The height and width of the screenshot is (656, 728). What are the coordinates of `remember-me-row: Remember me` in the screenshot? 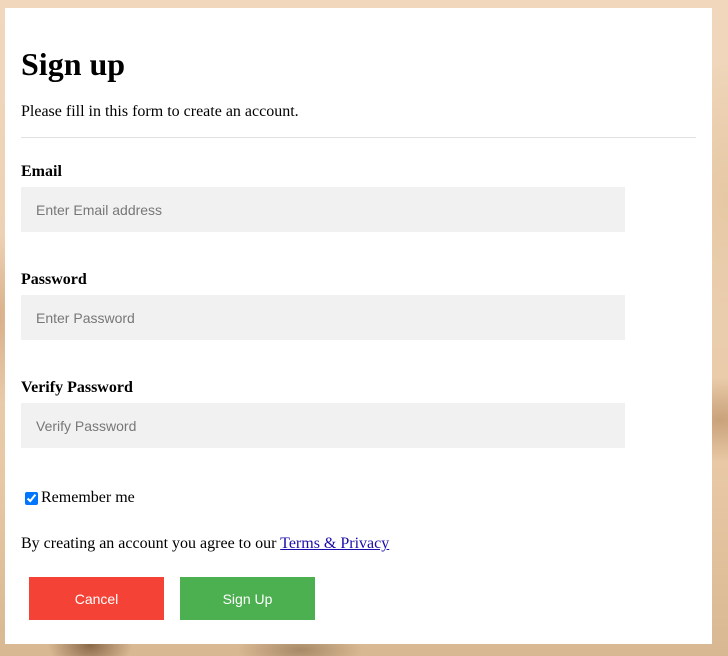 It's located at (80, 498).